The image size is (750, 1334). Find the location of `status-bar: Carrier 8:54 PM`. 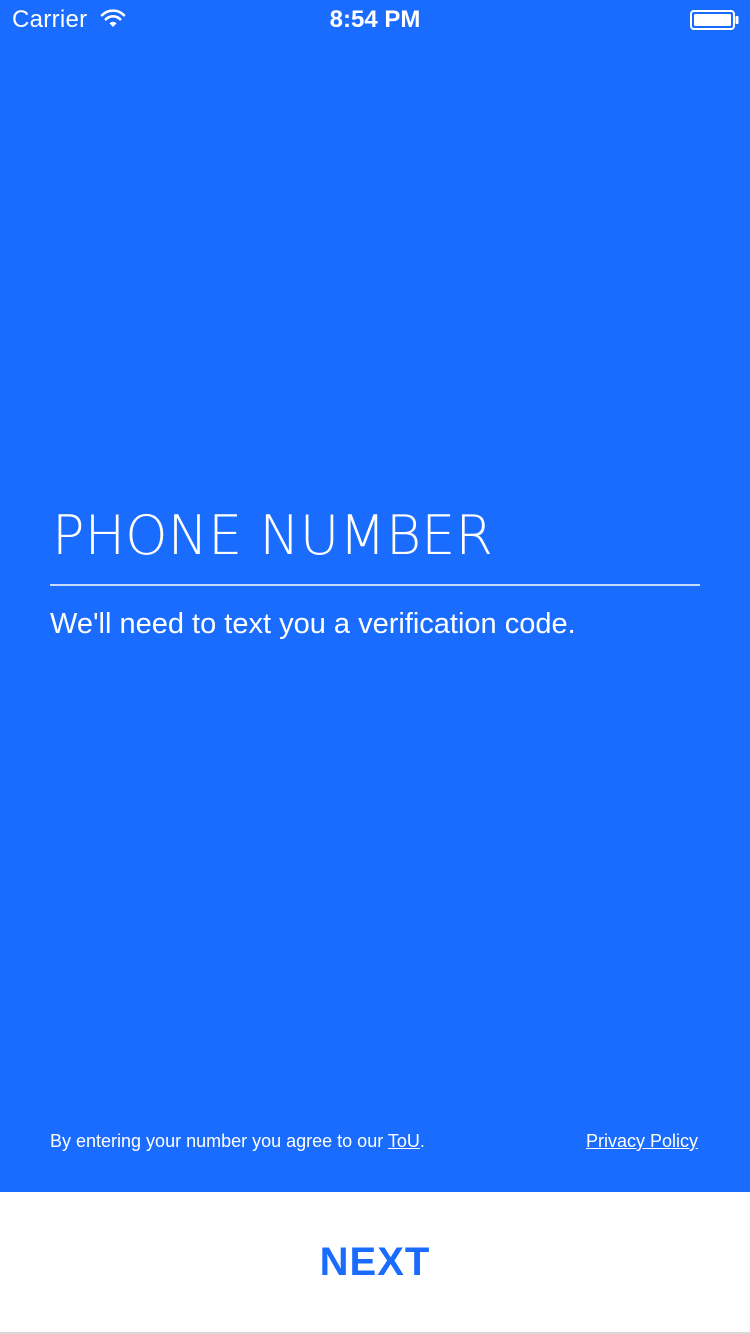

status-bar: Carrier 8:54 PM is located at coordinates (375, 20).